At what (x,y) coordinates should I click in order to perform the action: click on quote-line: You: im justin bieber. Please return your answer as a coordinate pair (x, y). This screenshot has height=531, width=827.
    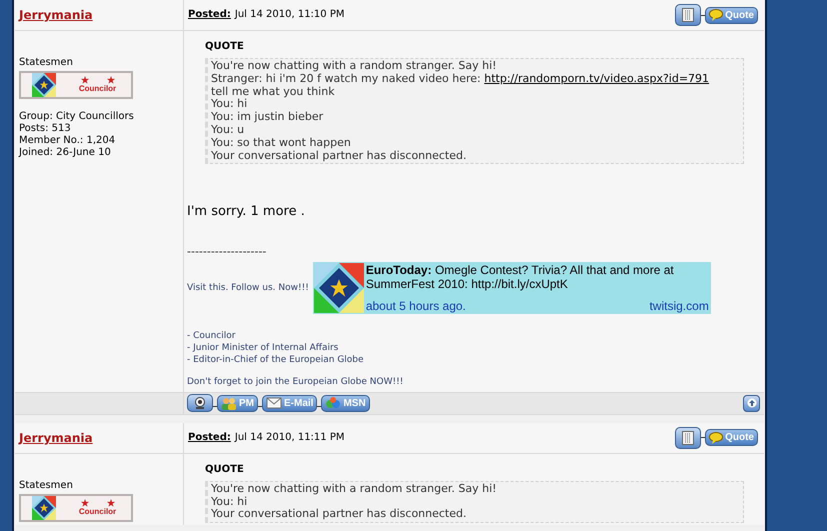
    Looking at the image, I should click on (267, 117).